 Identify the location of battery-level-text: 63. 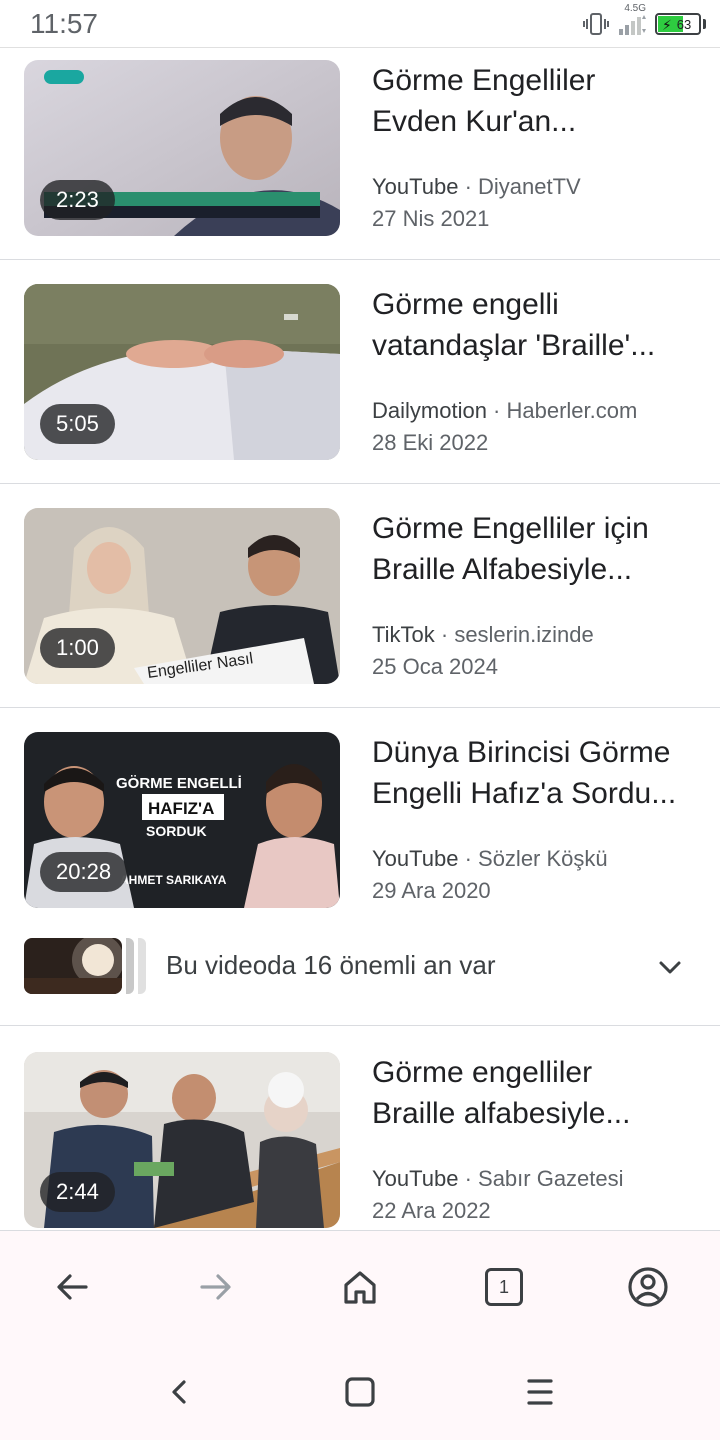
(684, 24).